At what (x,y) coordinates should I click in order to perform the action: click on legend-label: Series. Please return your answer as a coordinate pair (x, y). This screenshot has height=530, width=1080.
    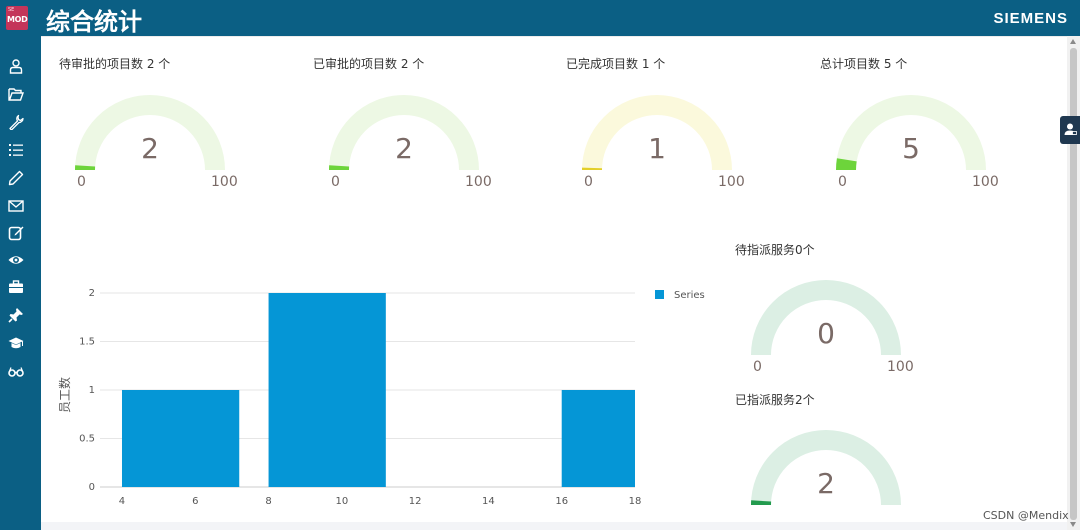
    Looking at the image, I should click on (689, 295).